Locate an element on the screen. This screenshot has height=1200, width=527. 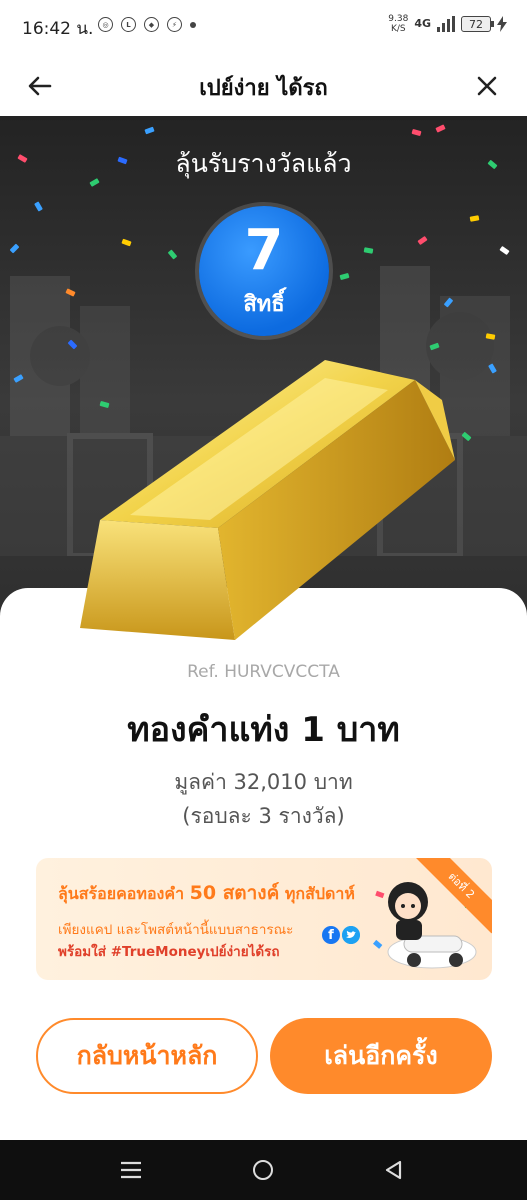
promo-headline-prefix: ลุ้นสร้อยคอทองคำ is located at coordinates (121, 893).